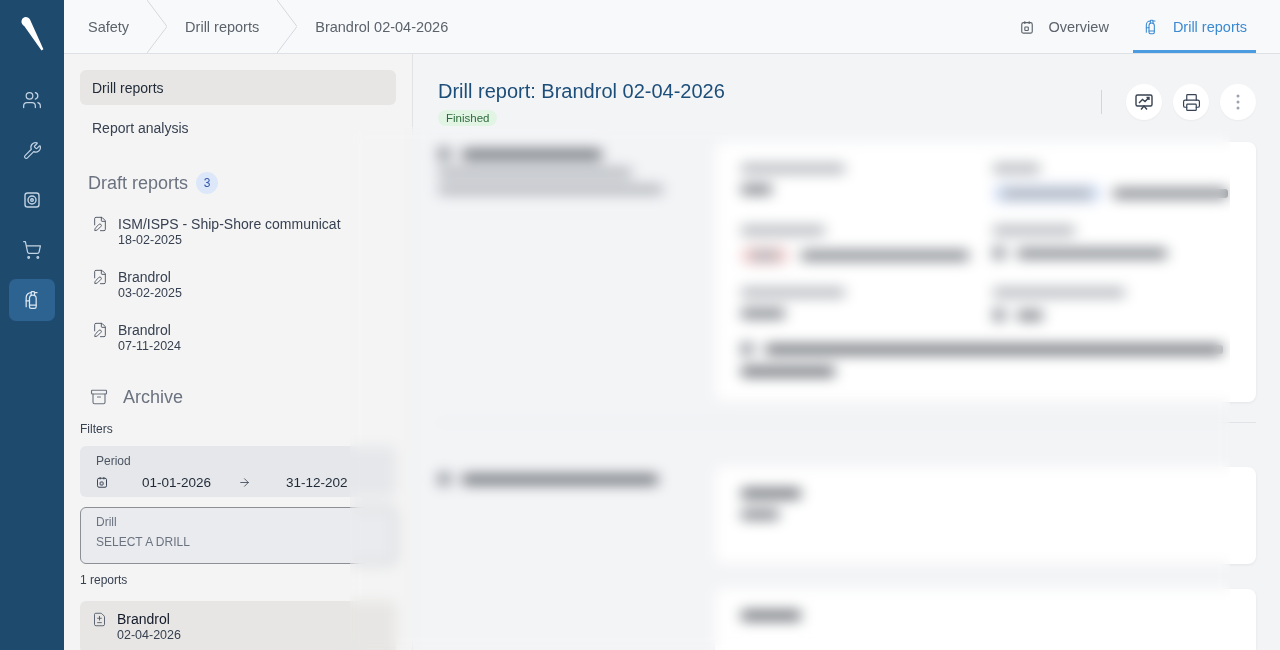 The height and width of the screenshot is (650, 1280). I want to click on report-title: ISM/ISPS - Ship-Shore communicat, so click(229, 224).